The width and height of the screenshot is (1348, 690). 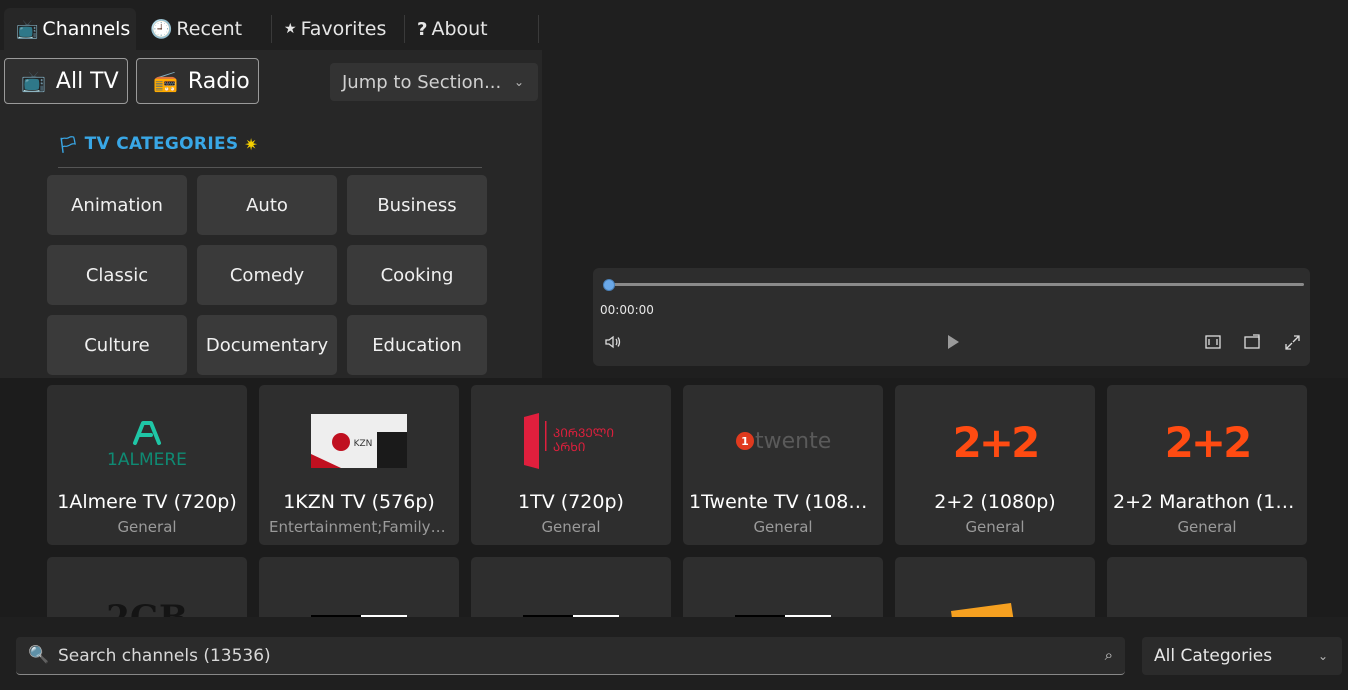 I want to click on magnifier-icon: ⌕, so click(x=1109, y=655).